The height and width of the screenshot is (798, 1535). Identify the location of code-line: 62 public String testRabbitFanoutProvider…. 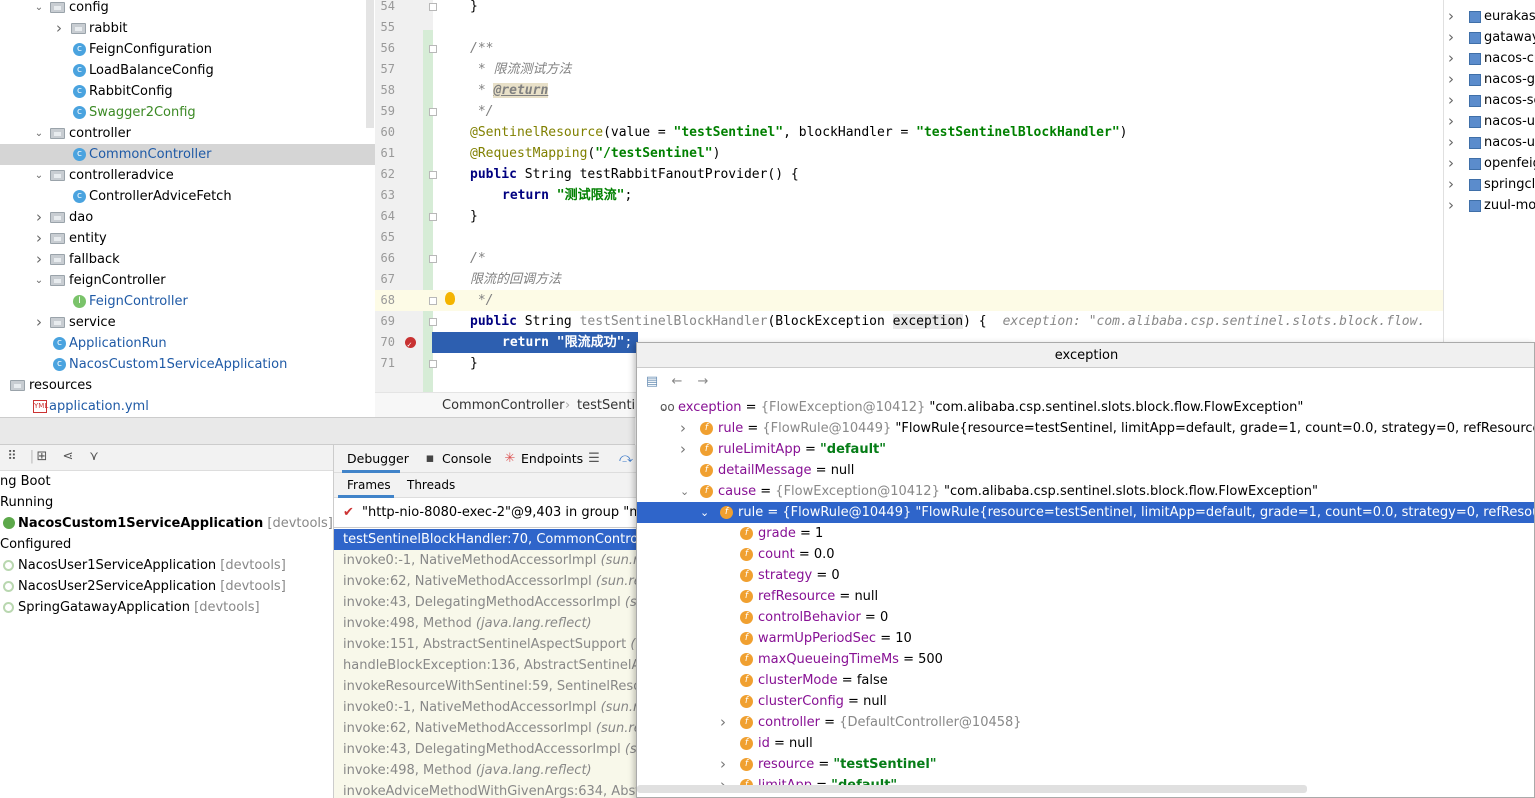
(909, 174).